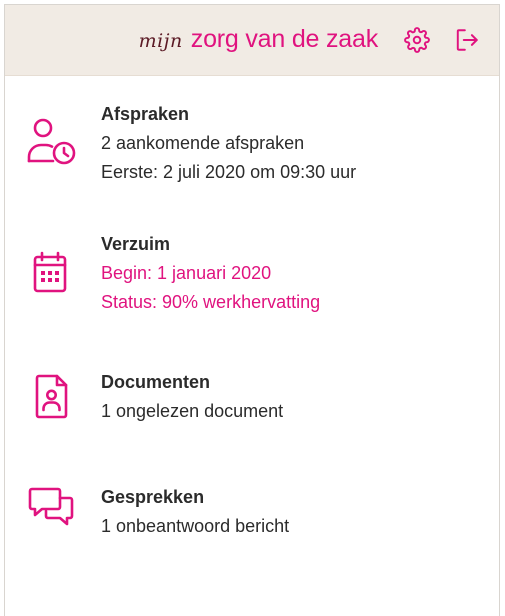 Image resolution: width=505 pixels, height=616 pixels. I want to click on item-line: Begin: 1 januari 2020, so click(186, 273).